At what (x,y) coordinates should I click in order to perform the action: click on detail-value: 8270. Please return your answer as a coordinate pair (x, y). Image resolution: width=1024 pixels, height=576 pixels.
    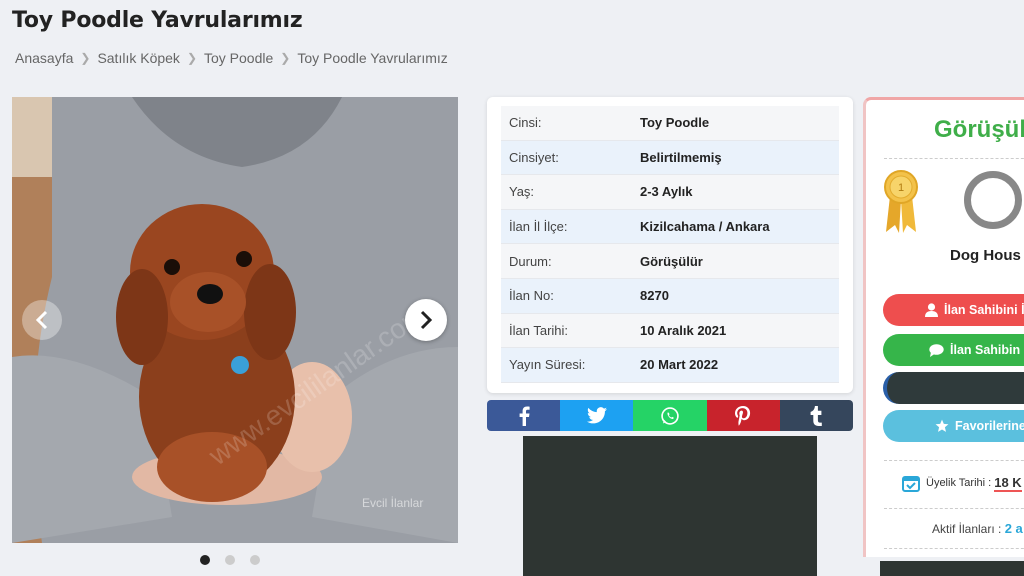
    Looking at the image, I should click on (654, 296).